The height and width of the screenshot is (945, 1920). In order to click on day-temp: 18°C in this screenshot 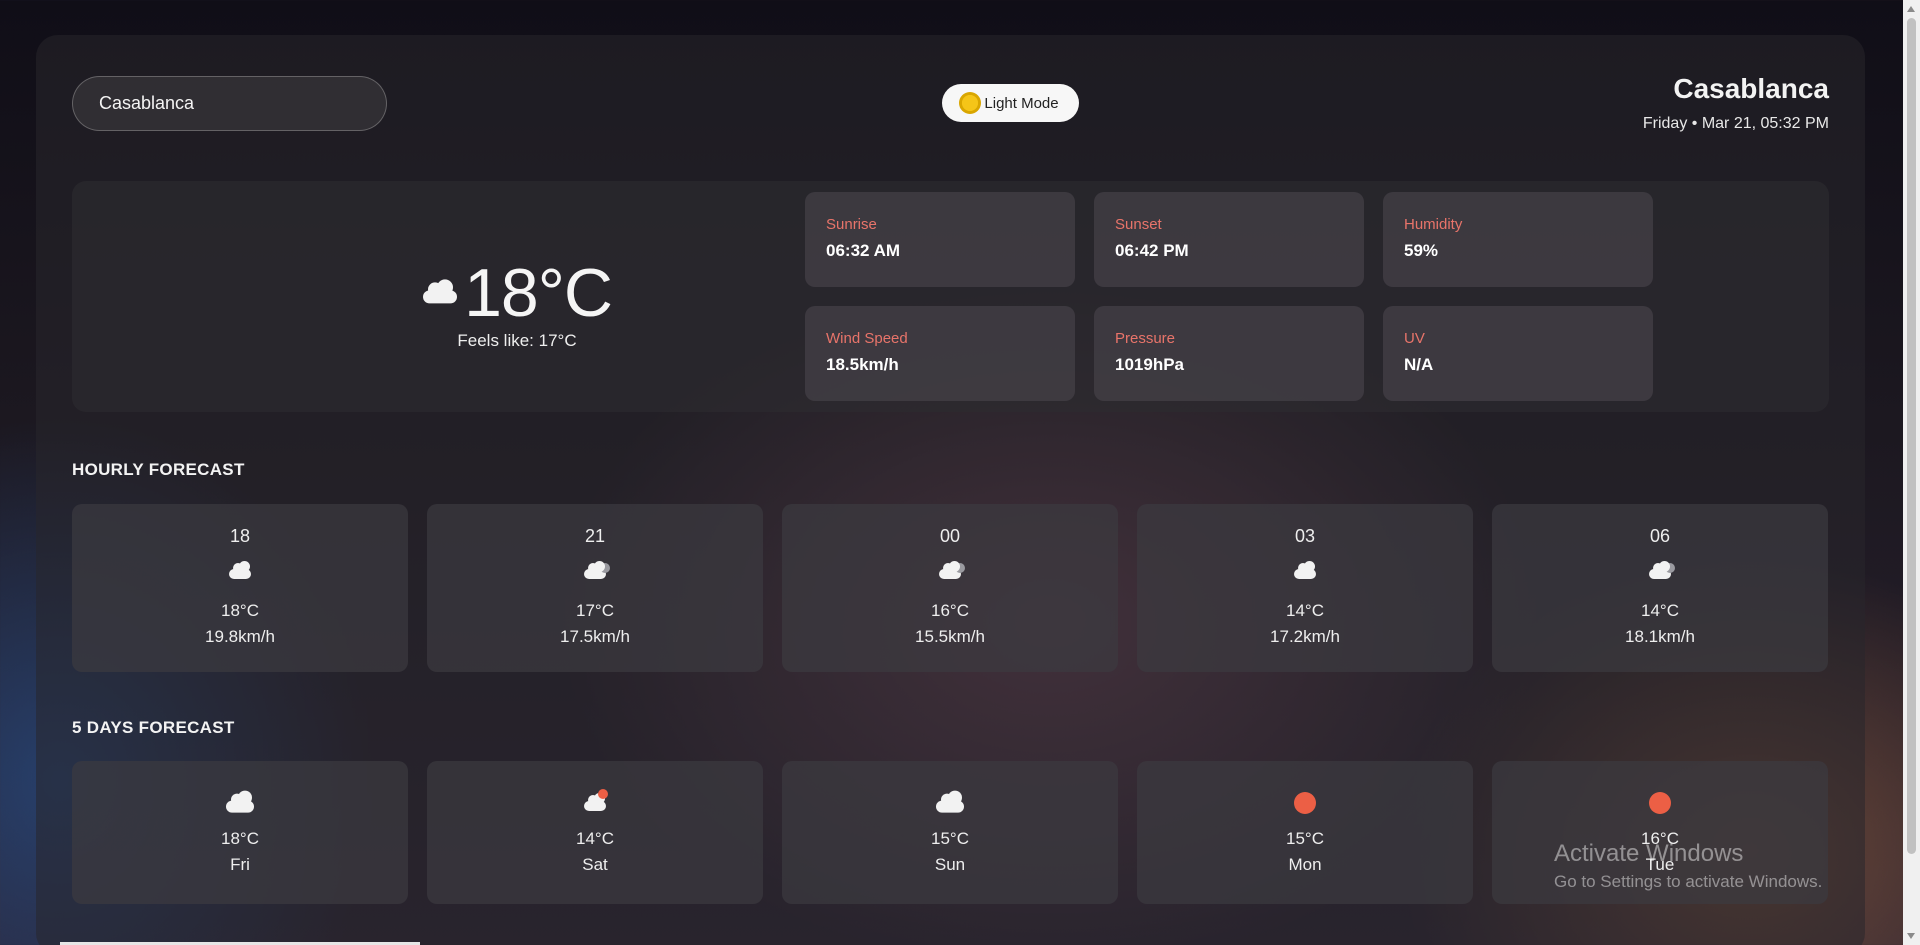, I will do `click(240, 838)`.